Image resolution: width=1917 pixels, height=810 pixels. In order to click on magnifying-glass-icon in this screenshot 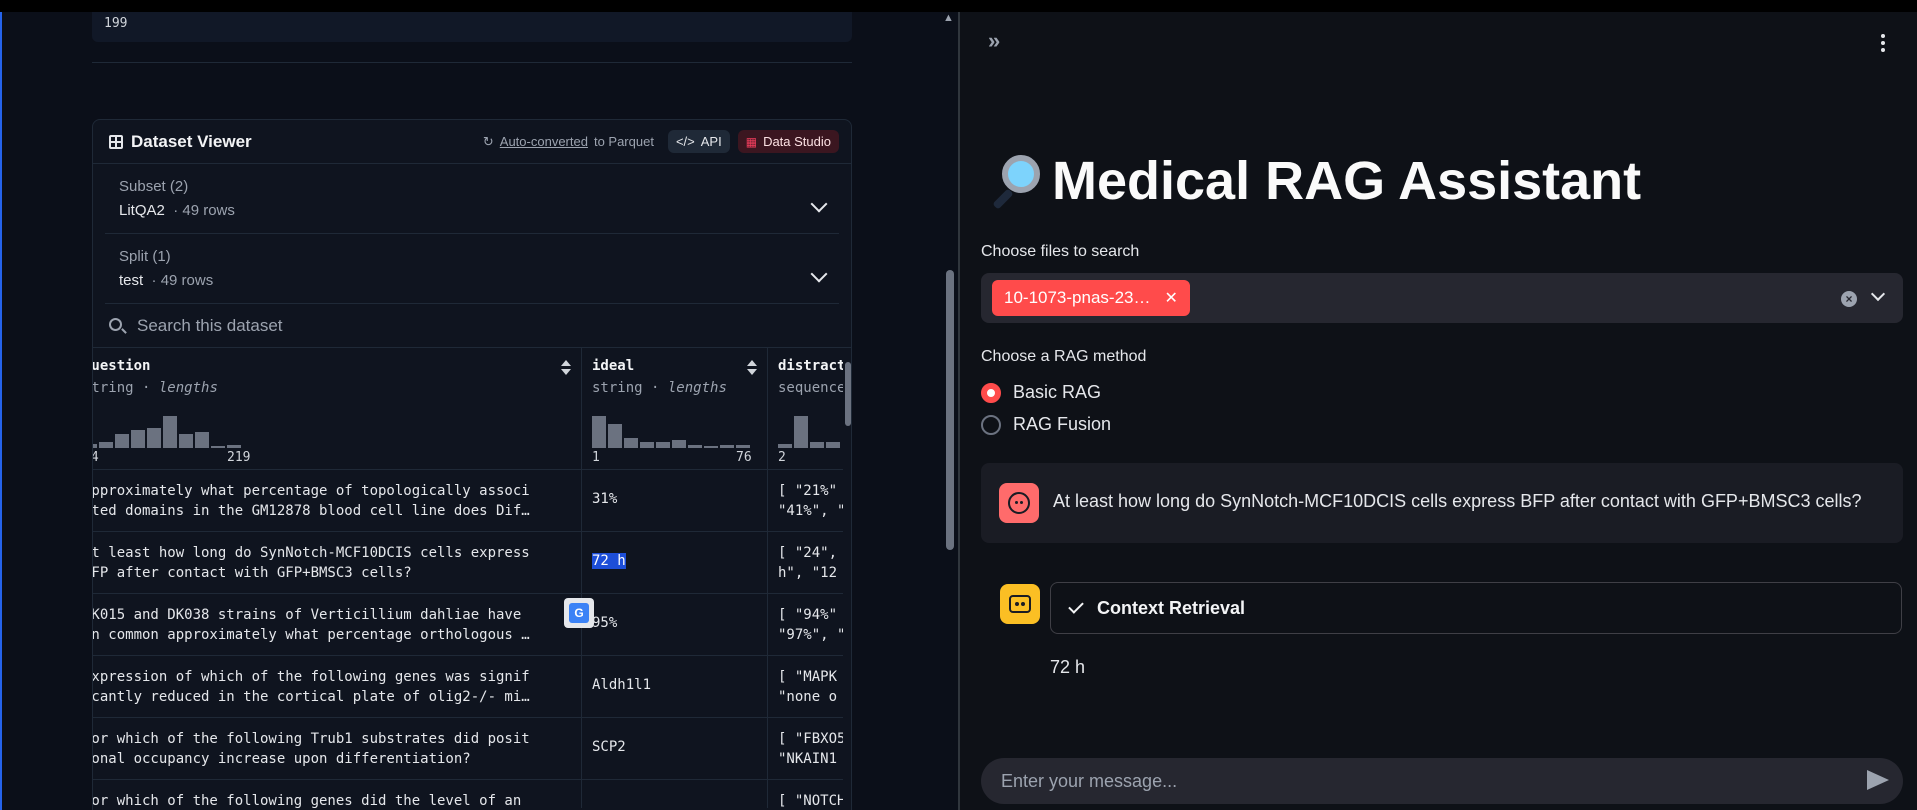, I will do `click(1015, 181)`.